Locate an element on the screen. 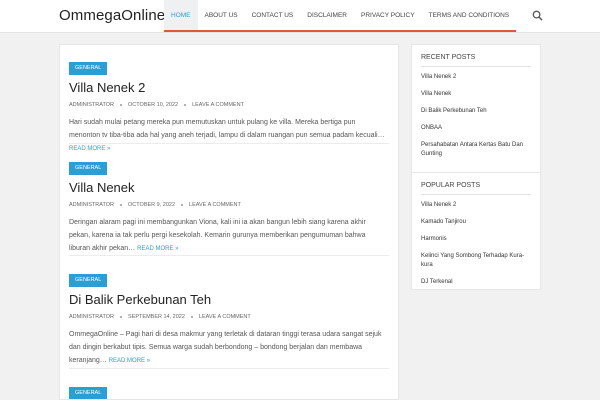  popular-post-link: DJ Terkenal is located at coordinates (476, 282).